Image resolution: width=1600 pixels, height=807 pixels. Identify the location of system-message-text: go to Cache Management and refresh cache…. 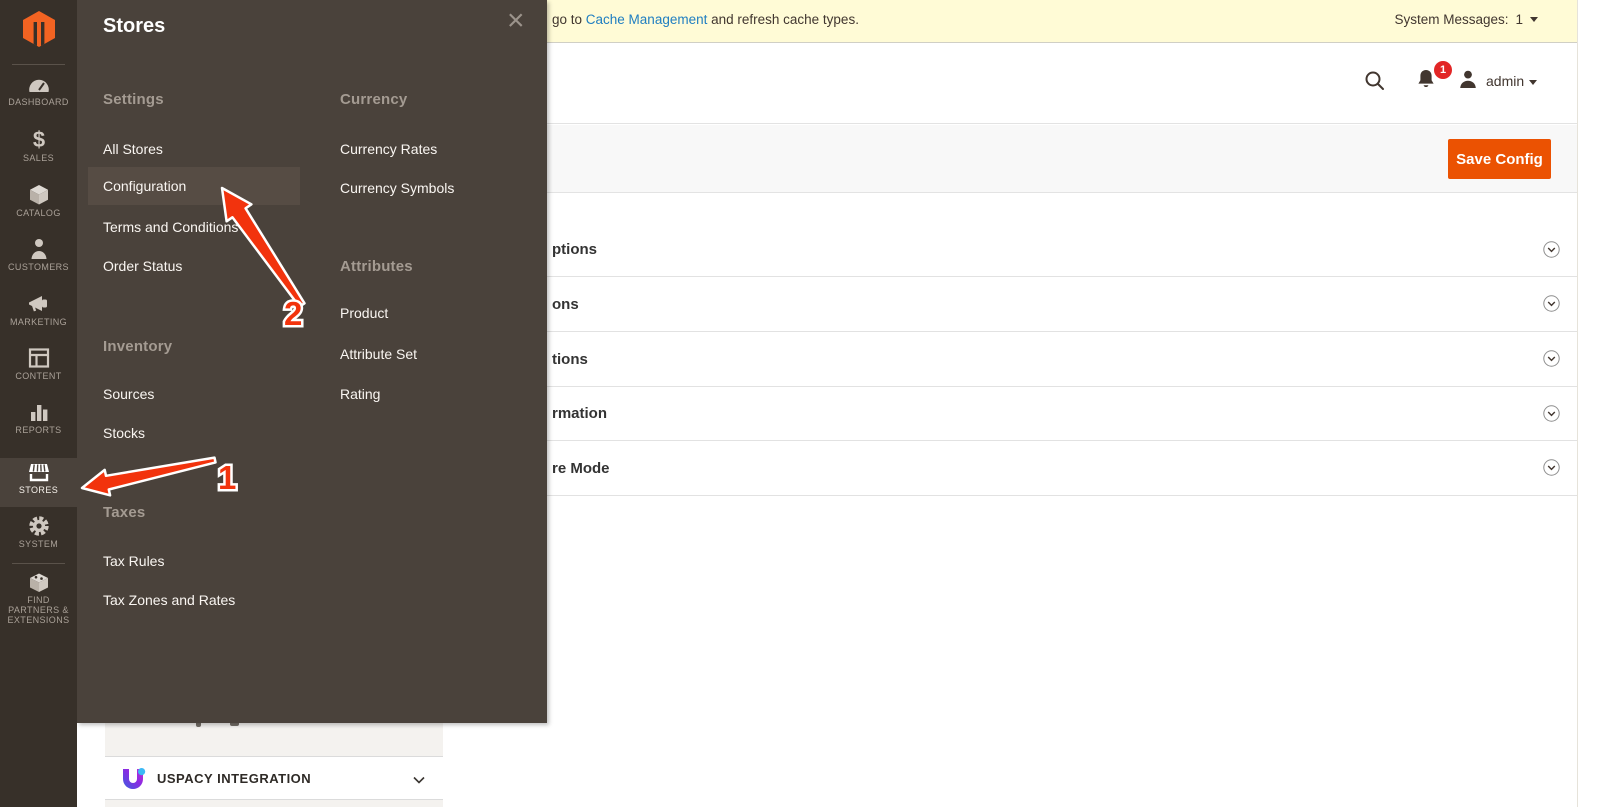
(705, 19).